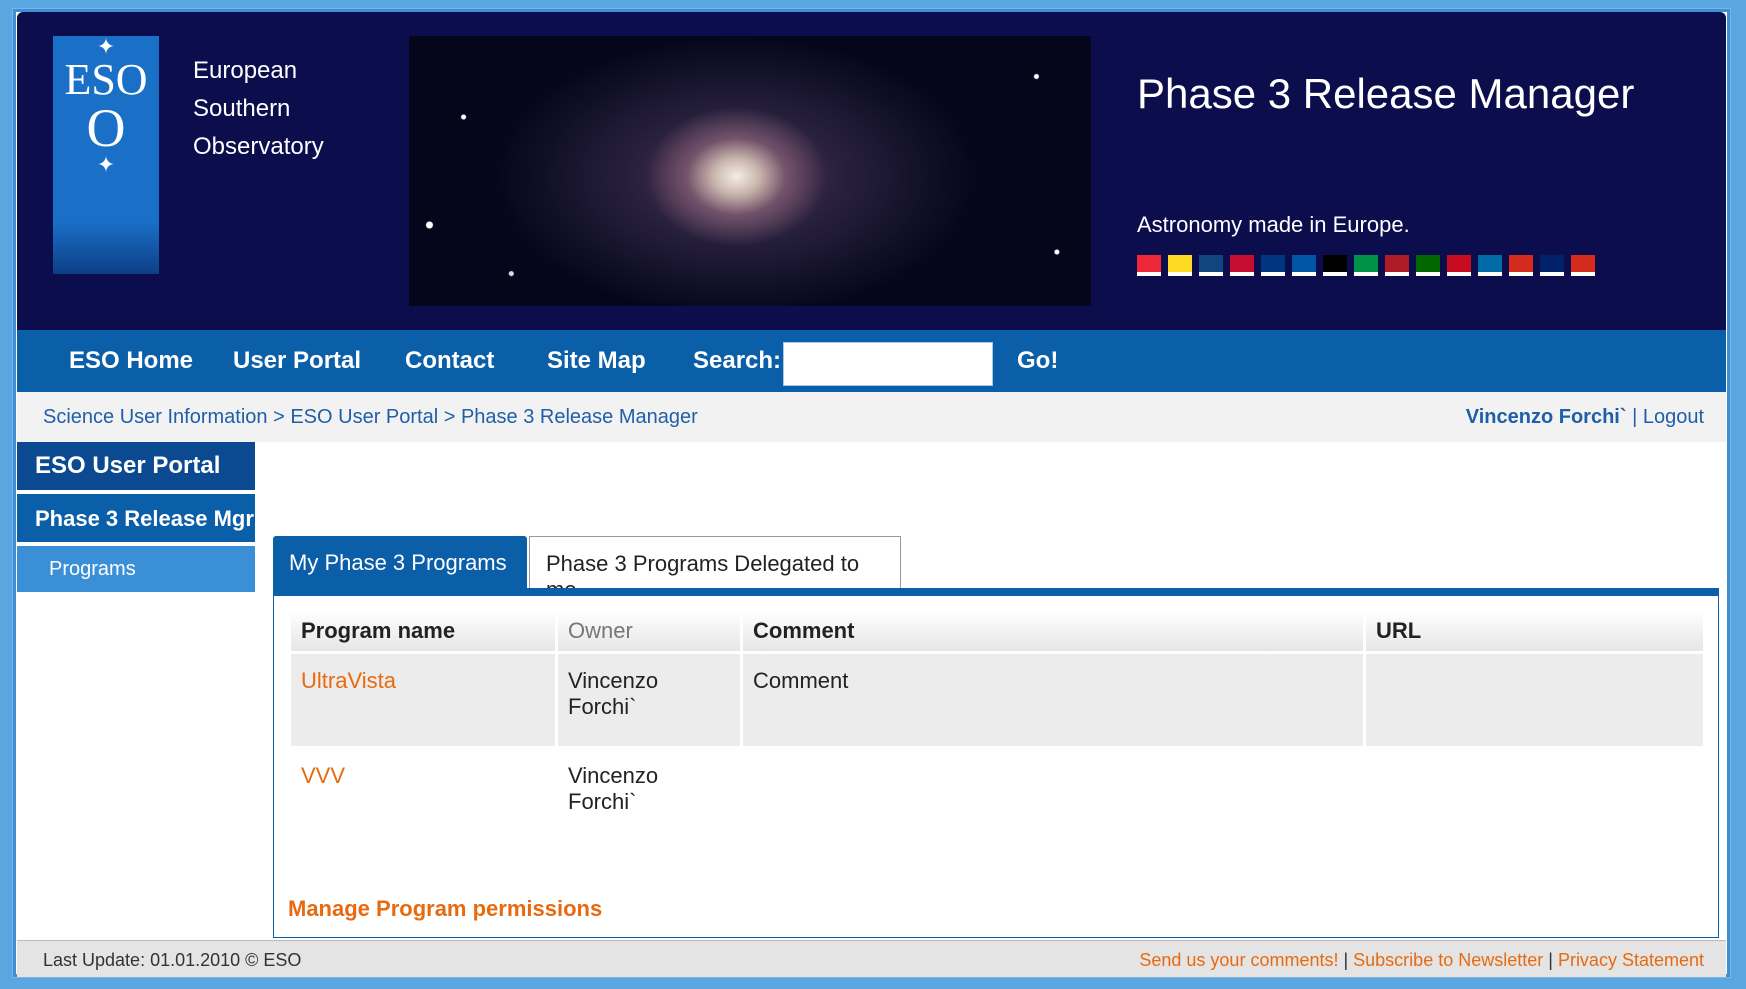  Describe the element at coordinates (1053, 795) in the screenshot. I see `comment-cell` at that location.